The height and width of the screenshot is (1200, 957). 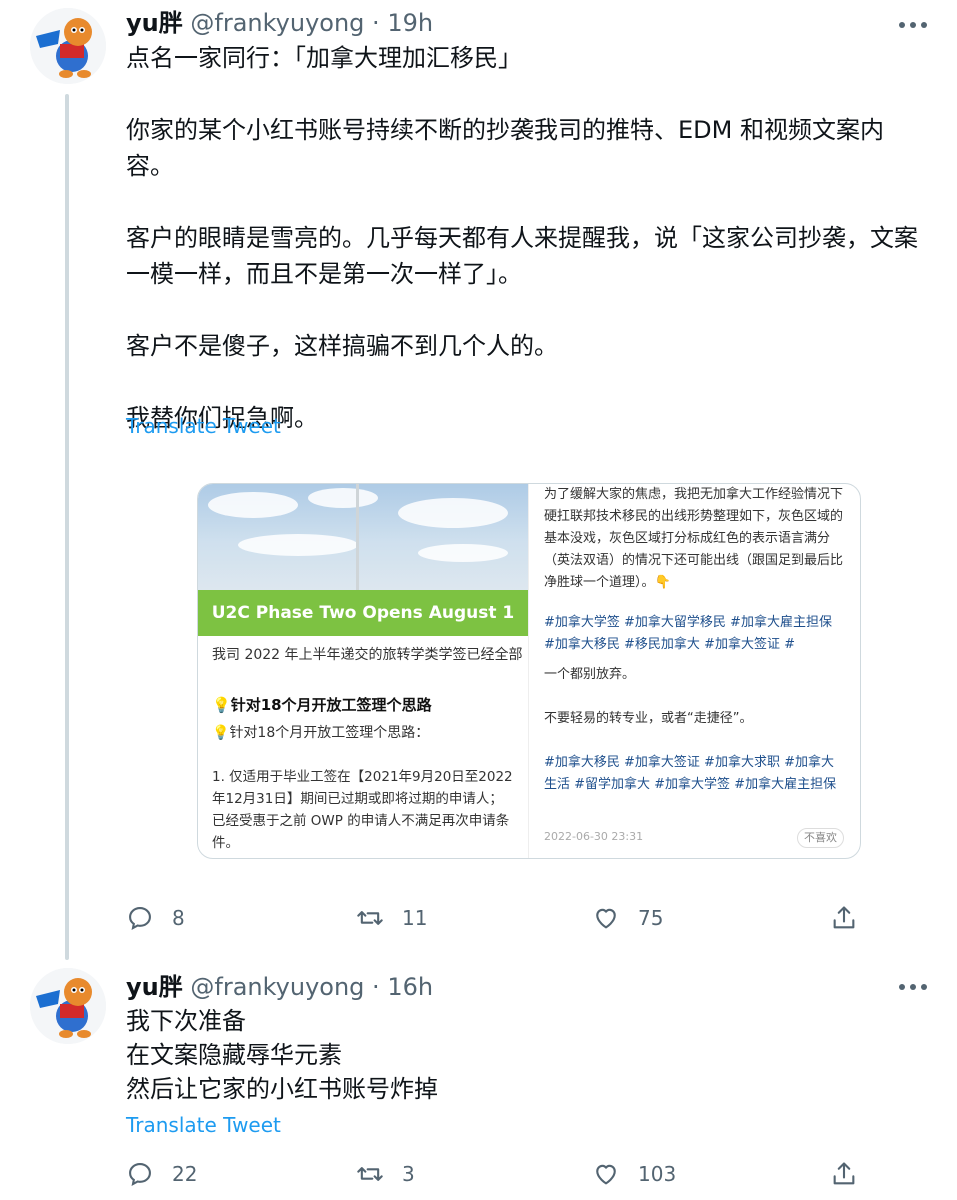 I want to click on reply-count: 22, so click(x=185, y=1174).